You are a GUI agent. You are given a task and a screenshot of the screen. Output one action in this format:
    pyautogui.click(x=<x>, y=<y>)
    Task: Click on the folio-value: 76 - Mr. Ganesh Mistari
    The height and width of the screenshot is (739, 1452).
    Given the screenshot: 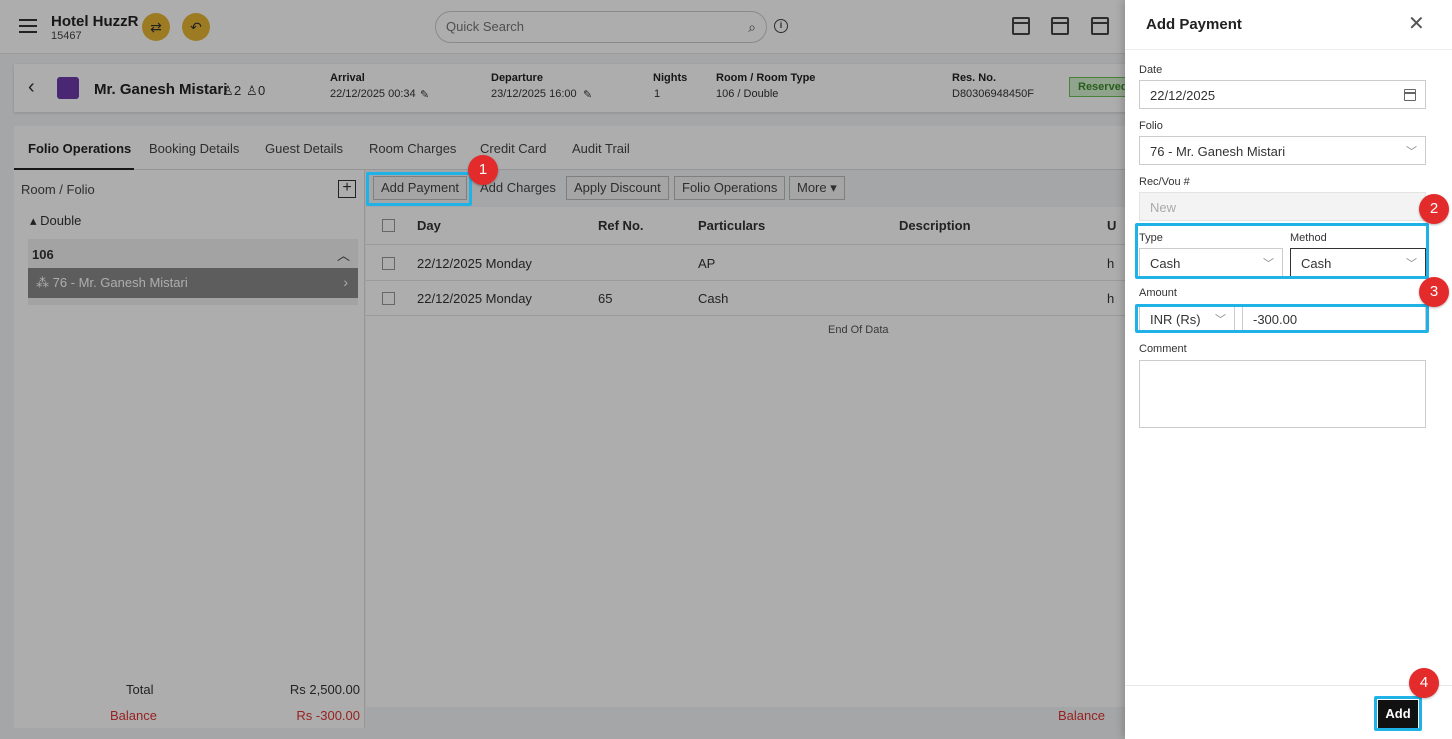 What is the action you would take?
    pyautogui.click(x=1218, y=151)
    